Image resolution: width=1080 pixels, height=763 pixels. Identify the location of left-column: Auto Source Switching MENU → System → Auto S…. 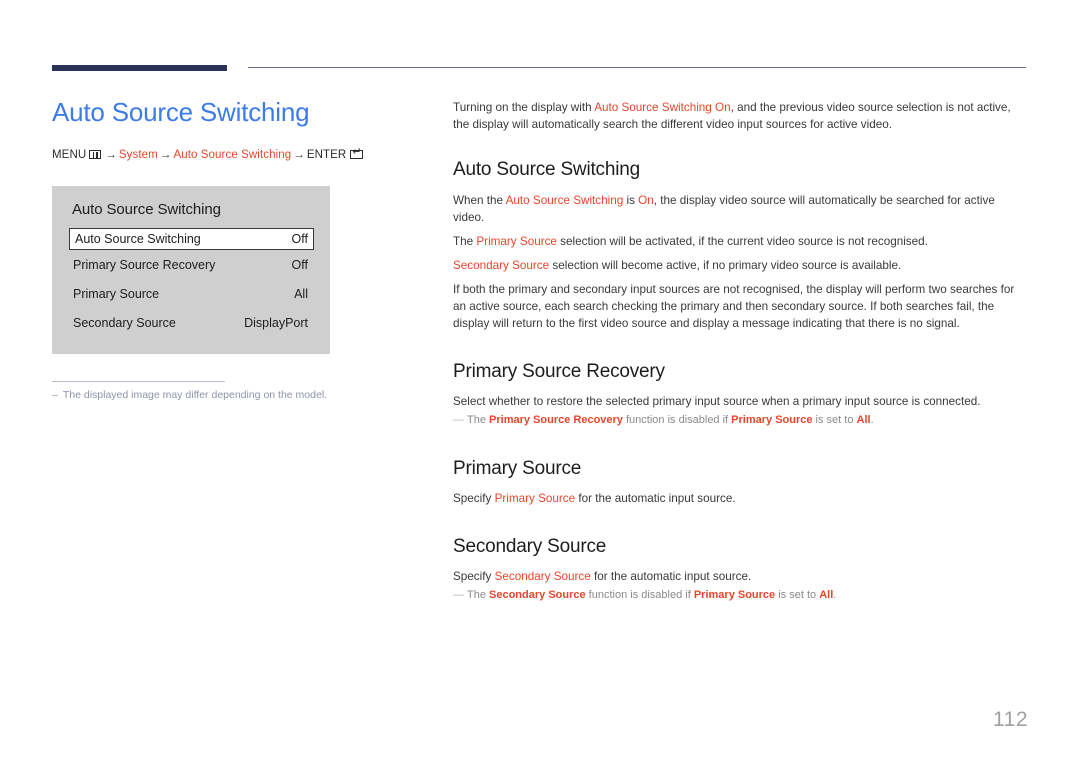
(237, 128).